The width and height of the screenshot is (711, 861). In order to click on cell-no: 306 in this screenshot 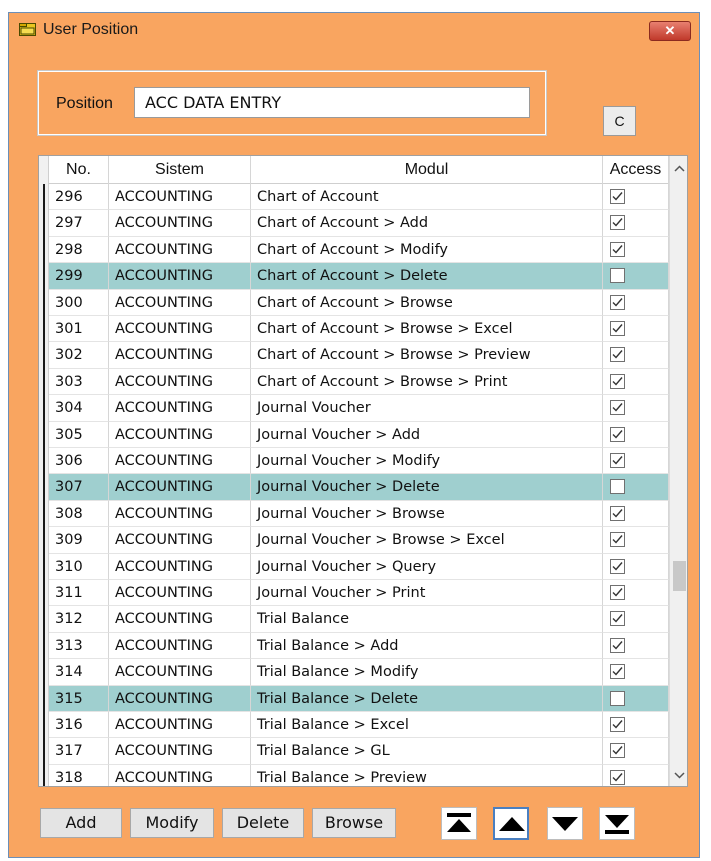, I will do `click(79, 461)`.